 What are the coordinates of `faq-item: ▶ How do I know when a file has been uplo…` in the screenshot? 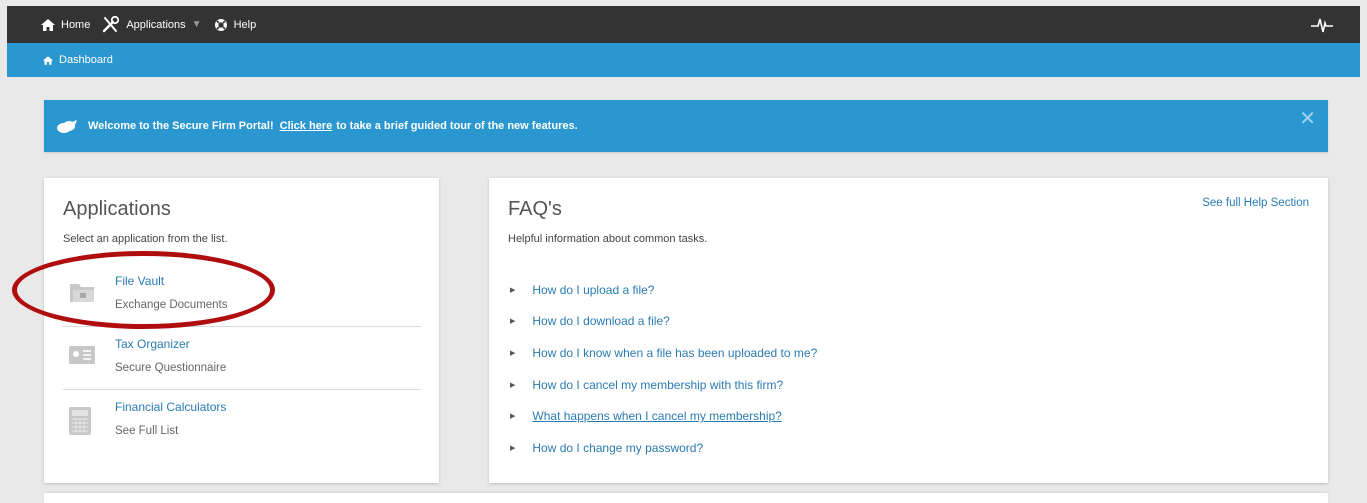 It's located at (663, 353).